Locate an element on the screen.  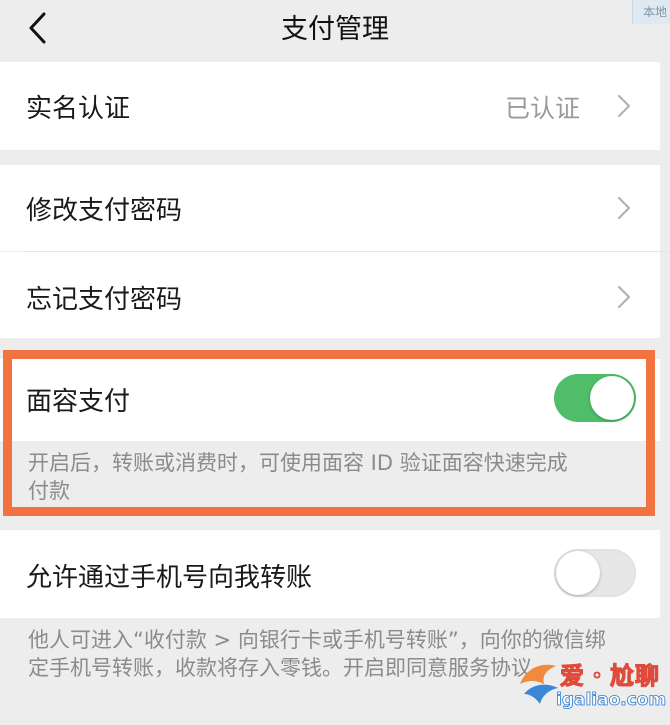
forgot-password-cell: 忘记支付密码 is located at coordinates (330, 295).